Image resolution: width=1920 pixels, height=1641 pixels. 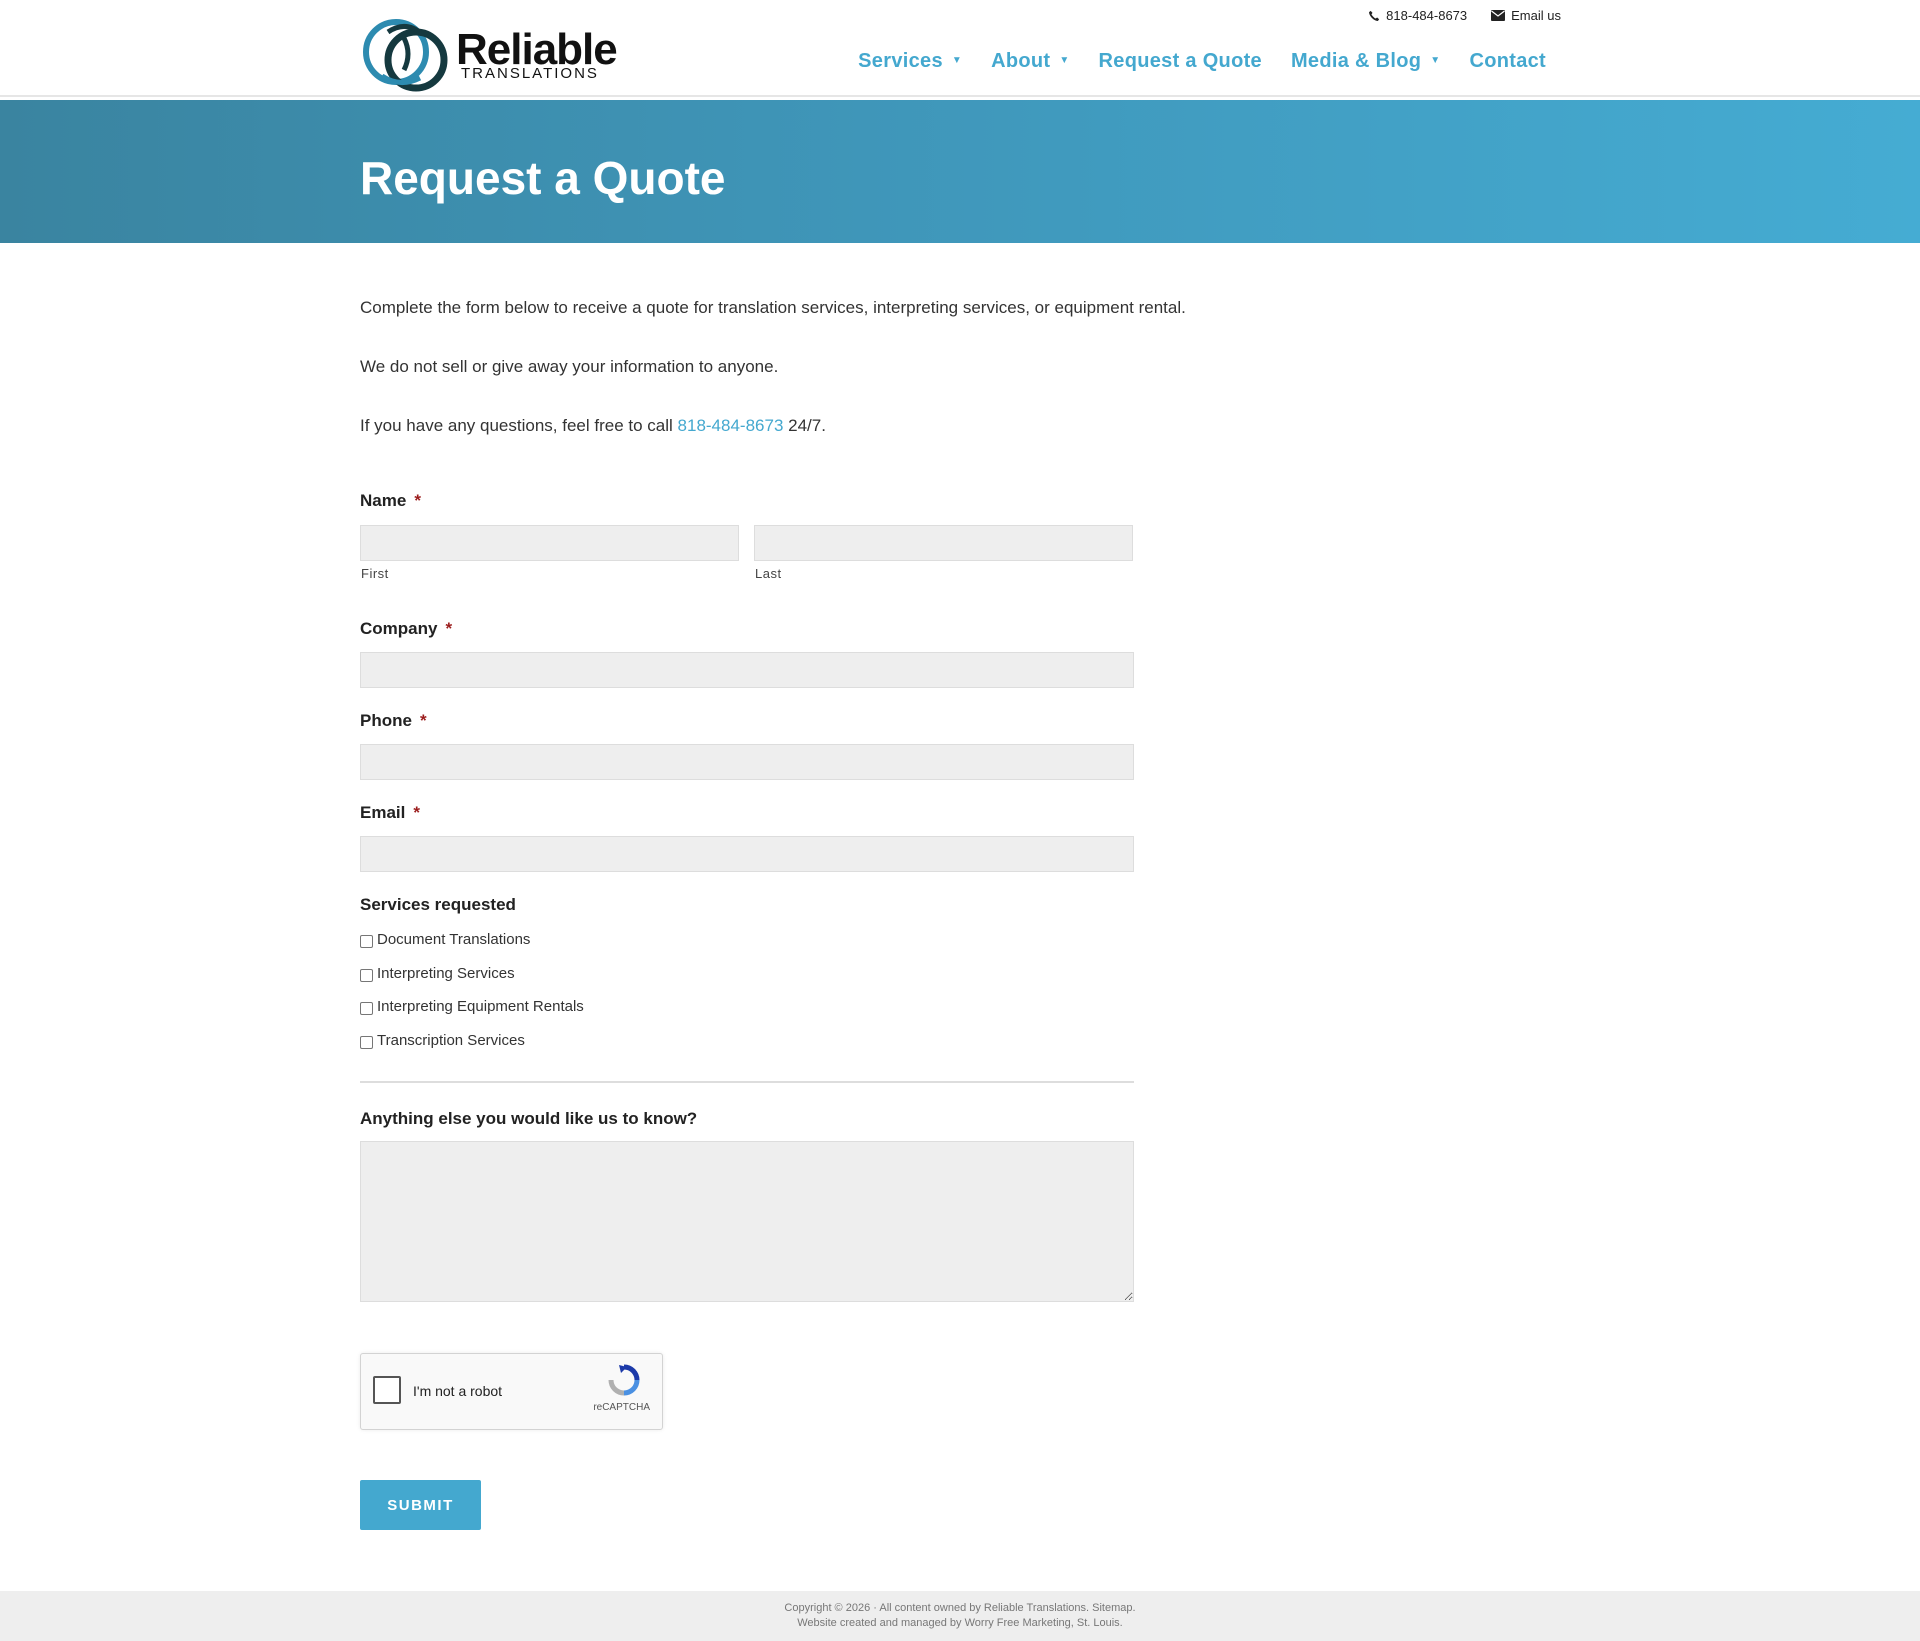 I want to click on last-name-sublabel: Last, so click(x=768, y=573).